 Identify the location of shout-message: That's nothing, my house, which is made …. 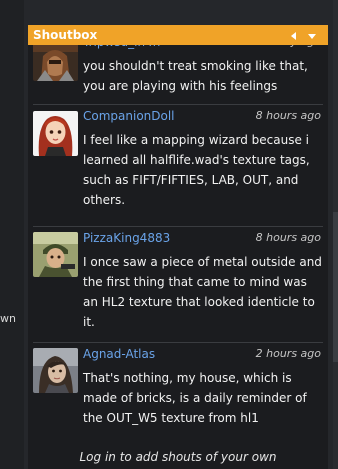
(195, 398).